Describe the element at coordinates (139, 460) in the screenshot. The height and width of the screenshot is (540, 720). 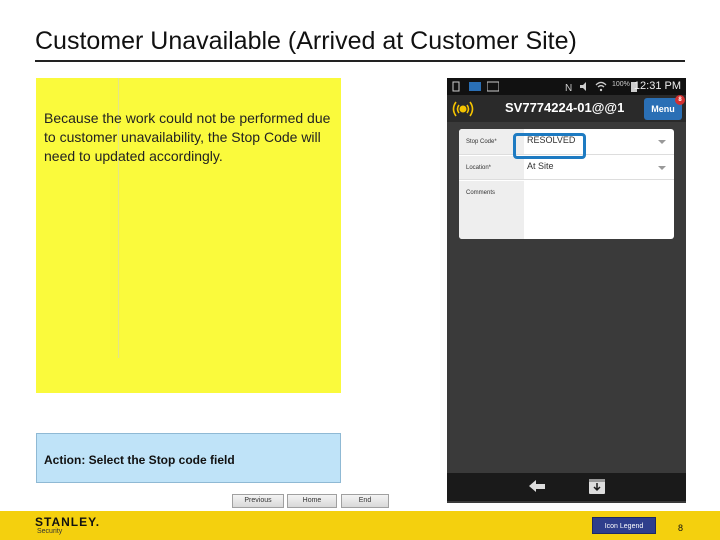
I see `action-text: Action: Select the Stop code field` at that location.